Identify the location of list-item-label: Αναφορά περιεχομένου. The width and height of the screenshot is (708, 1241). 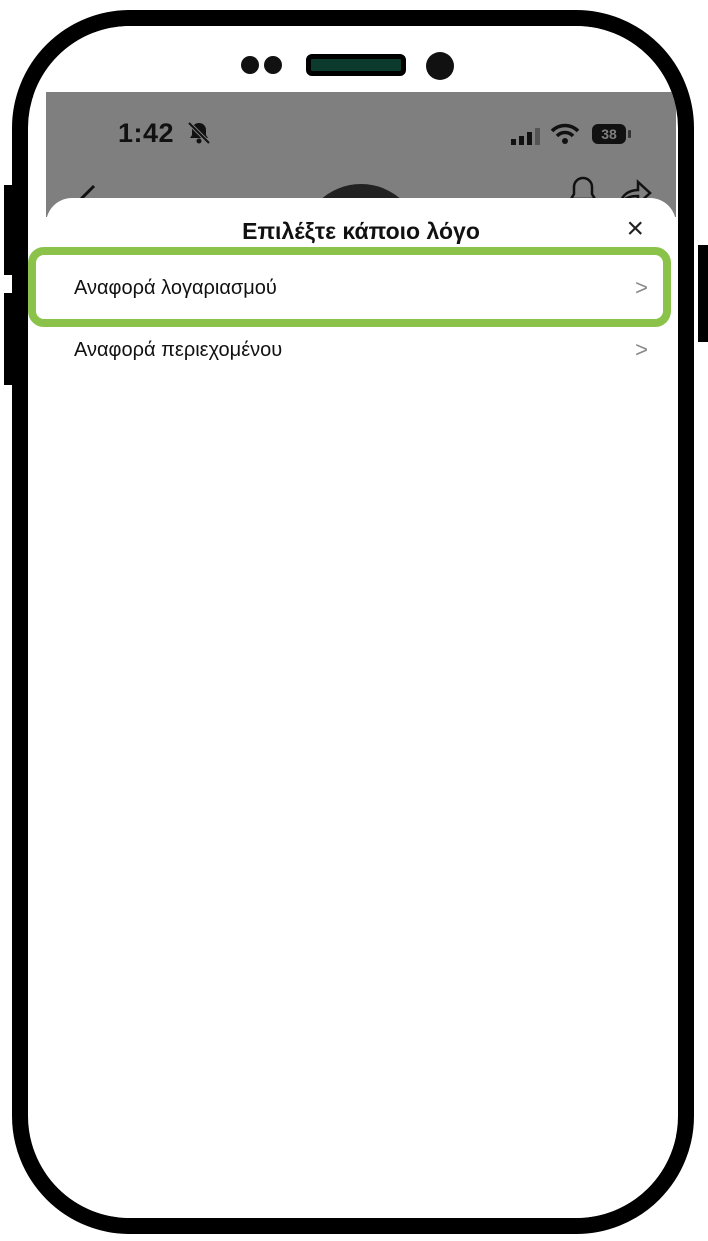
(178, 349).